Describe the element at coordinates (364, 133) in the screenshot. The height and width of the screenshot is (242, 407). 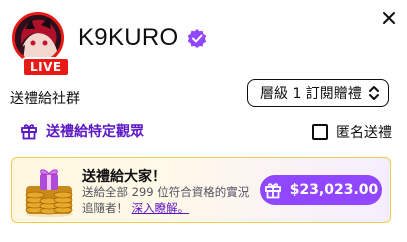
I see `anonymous-label: 匿名送禮` at that location.